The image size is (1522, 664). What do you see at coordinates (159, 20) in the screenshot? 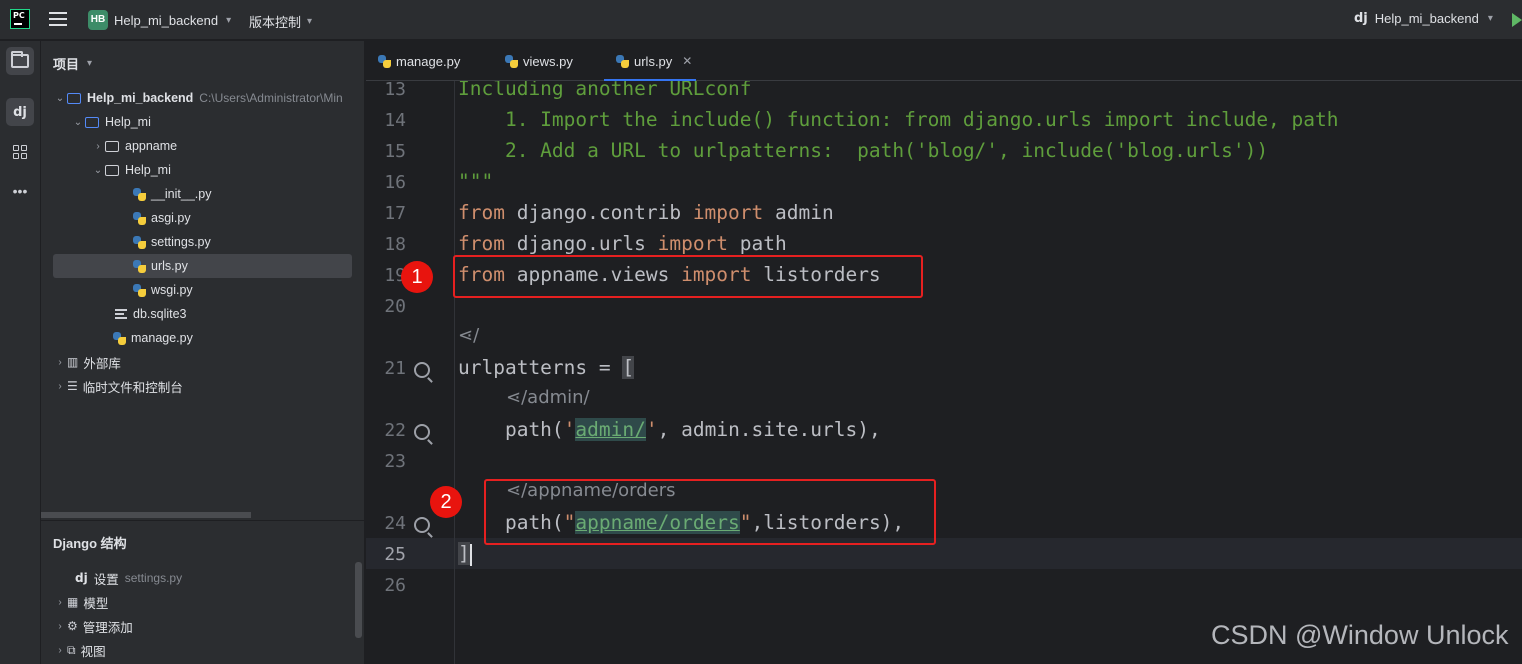
I see `project-switcher: HB Help_mi_backend ▾` at bounding box center [159, 20].